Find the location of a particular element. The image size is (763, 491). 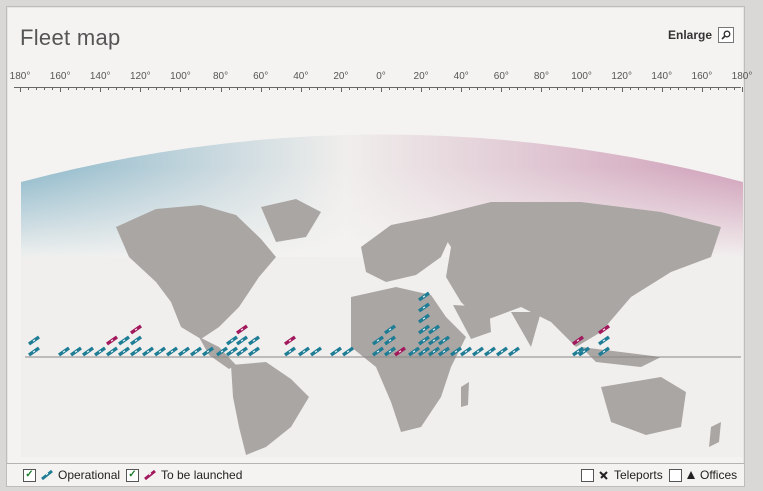

legend-to-be-launched: ✓ To be launched is located at coordinates (184, 475).